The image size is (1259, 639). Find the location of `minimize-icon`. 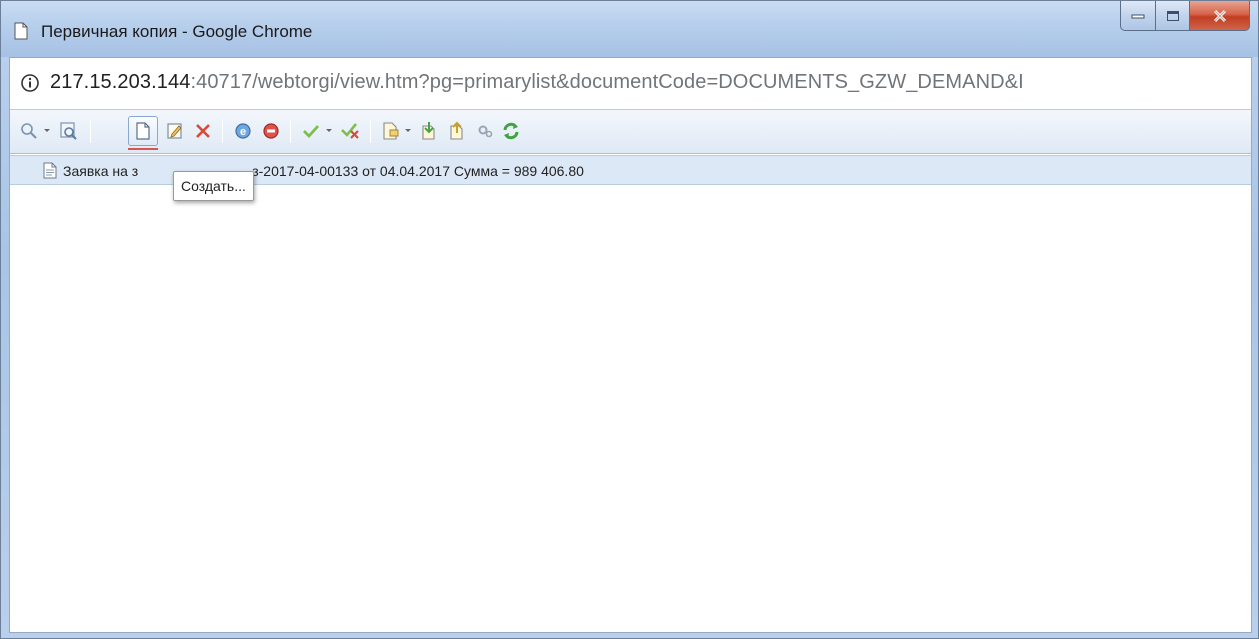

minimize-icon is located at coordinates (1138, 16).